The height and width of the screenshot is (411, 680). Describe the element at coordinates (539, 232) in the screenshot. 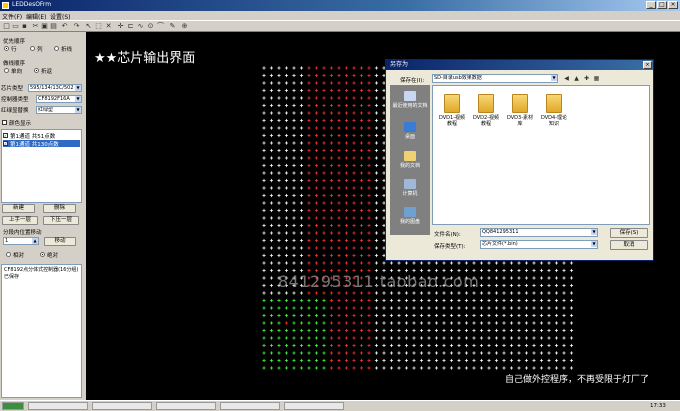

I see `filename-input: QQ841295311 ▼` at that location.